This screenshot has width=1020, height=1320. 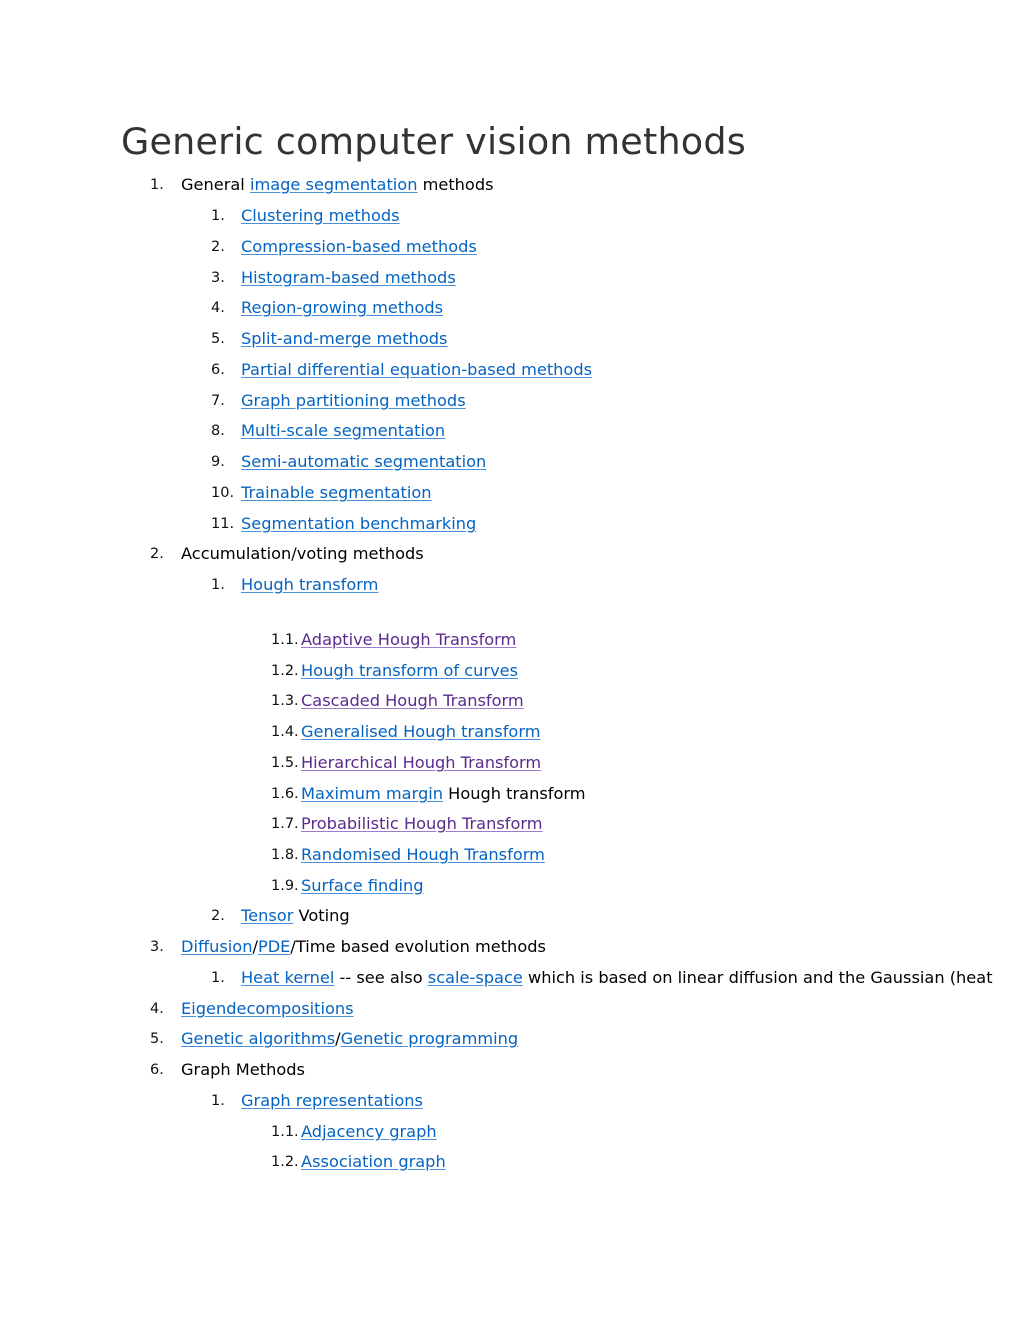 I want to click on link-randomised-hough-transform: Randomised Hough Transform, so click(x=423, y=854).